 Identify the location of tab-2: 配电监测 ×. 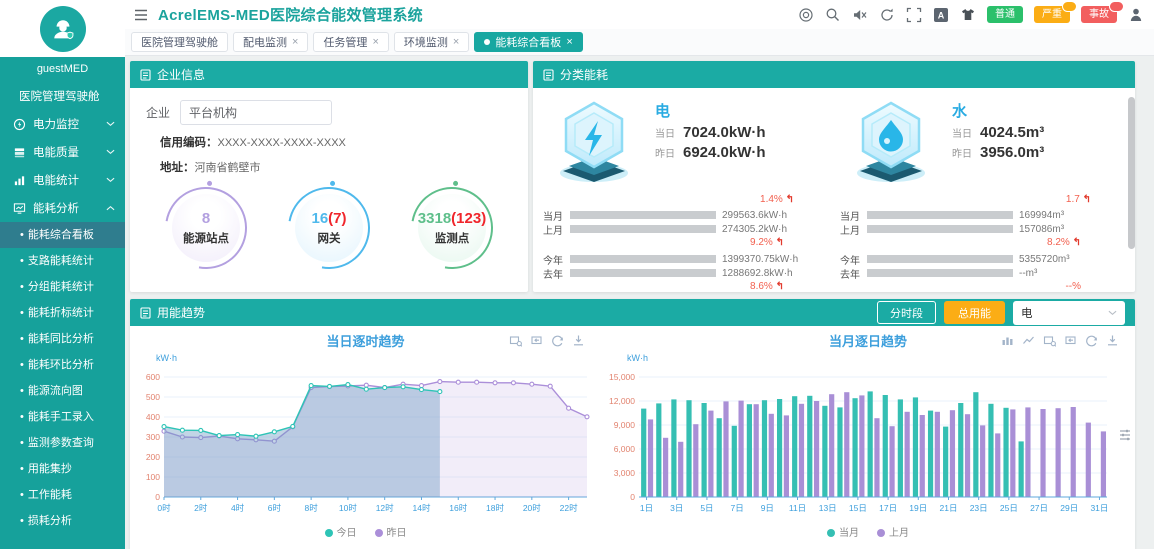
(271, 42).